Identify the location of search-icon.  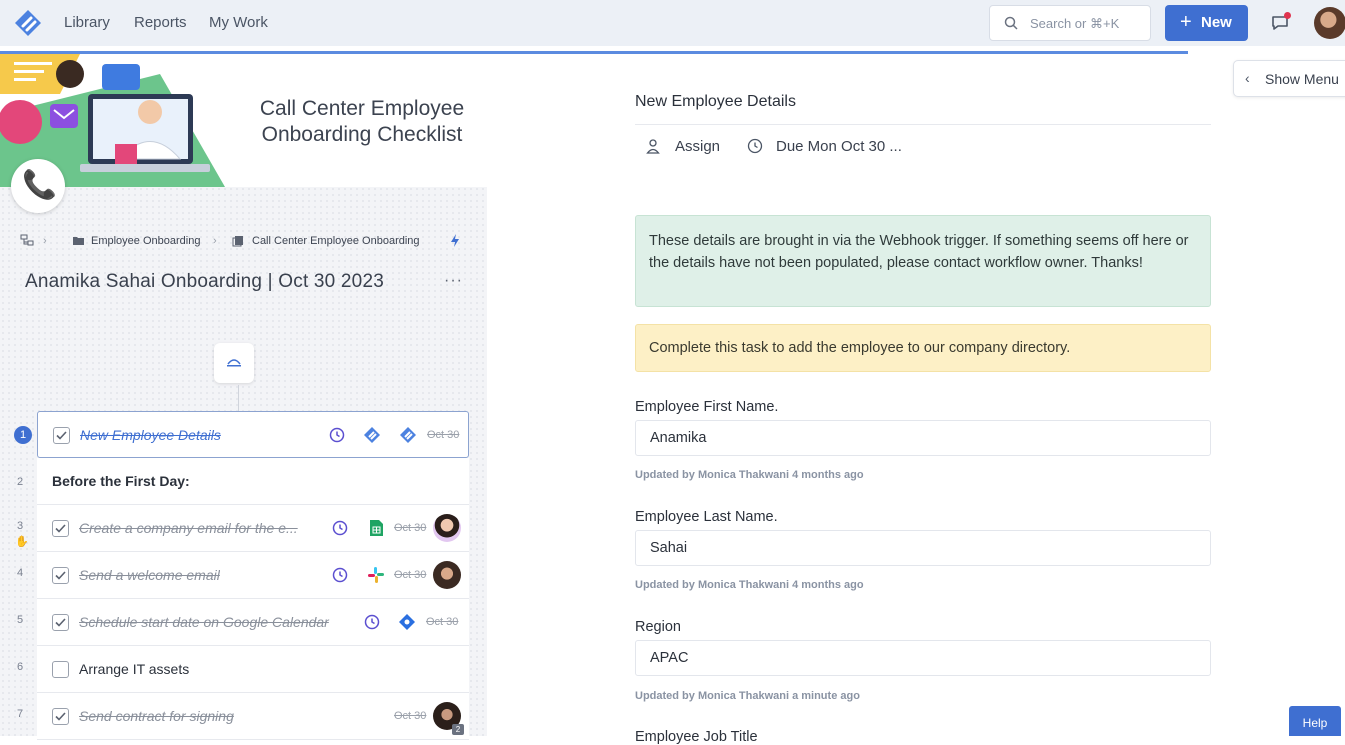
(1011, 23).